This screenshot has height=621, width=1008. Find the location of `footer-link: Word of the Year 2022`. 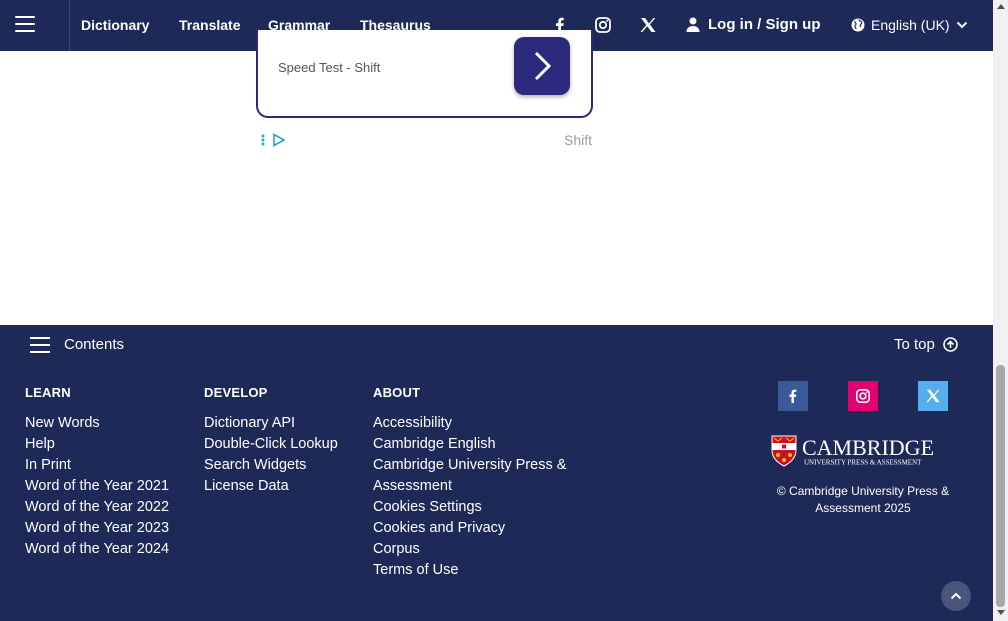

footer-link: Word of the Year 2022 is located at coordinates (97, 507).